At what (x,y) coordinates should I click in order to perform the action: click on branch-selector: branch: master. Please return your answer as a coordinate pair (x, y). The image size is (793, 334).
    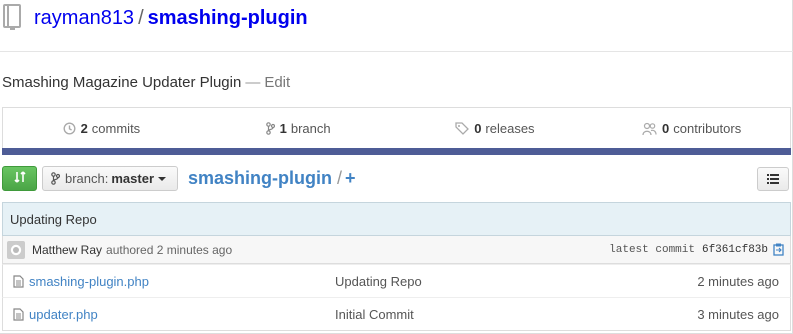
    Looking at the image, I should click on (110, 178).